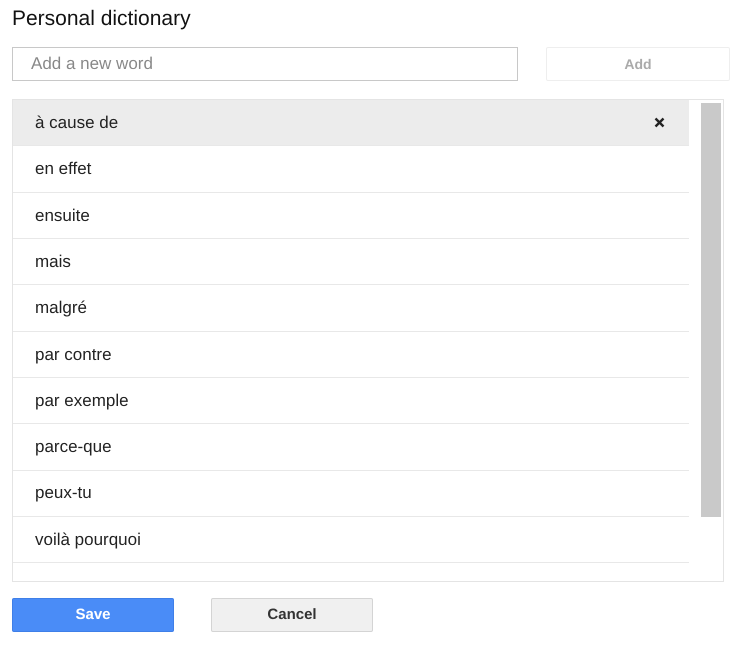  I want to click on word-item: voilà pourquoi, so click(88, 539).